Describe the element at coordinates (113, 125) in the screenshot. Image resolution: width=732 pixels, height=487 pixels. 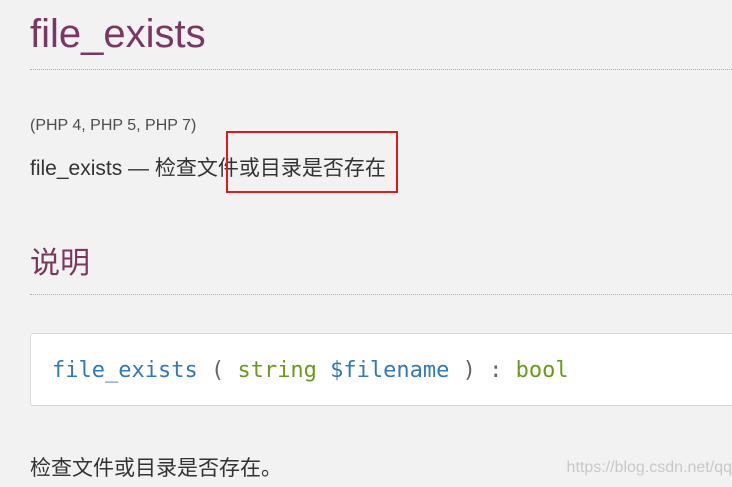
I see `php-version-info: (PHP 4, PHP 5, PHP 7)` at that location.